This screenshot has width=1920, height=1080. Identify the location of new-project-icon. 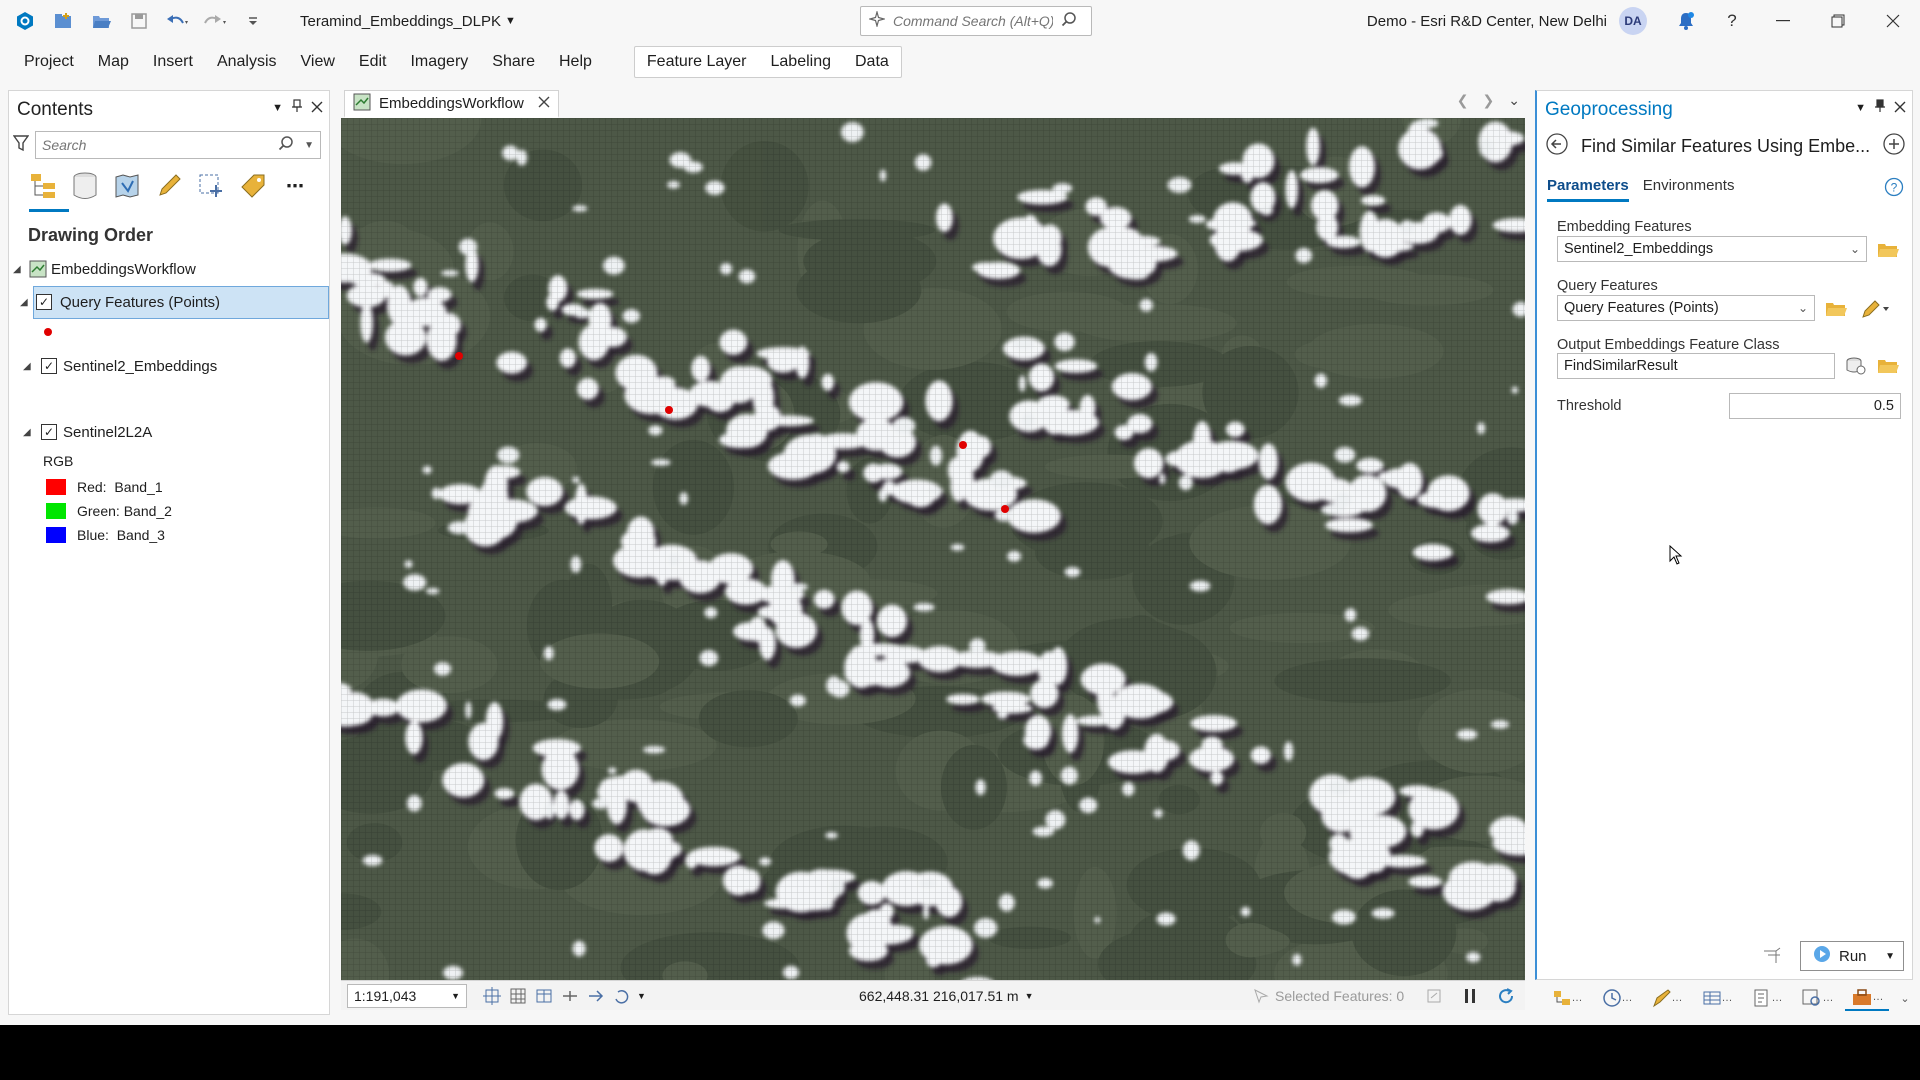
(63, 21).